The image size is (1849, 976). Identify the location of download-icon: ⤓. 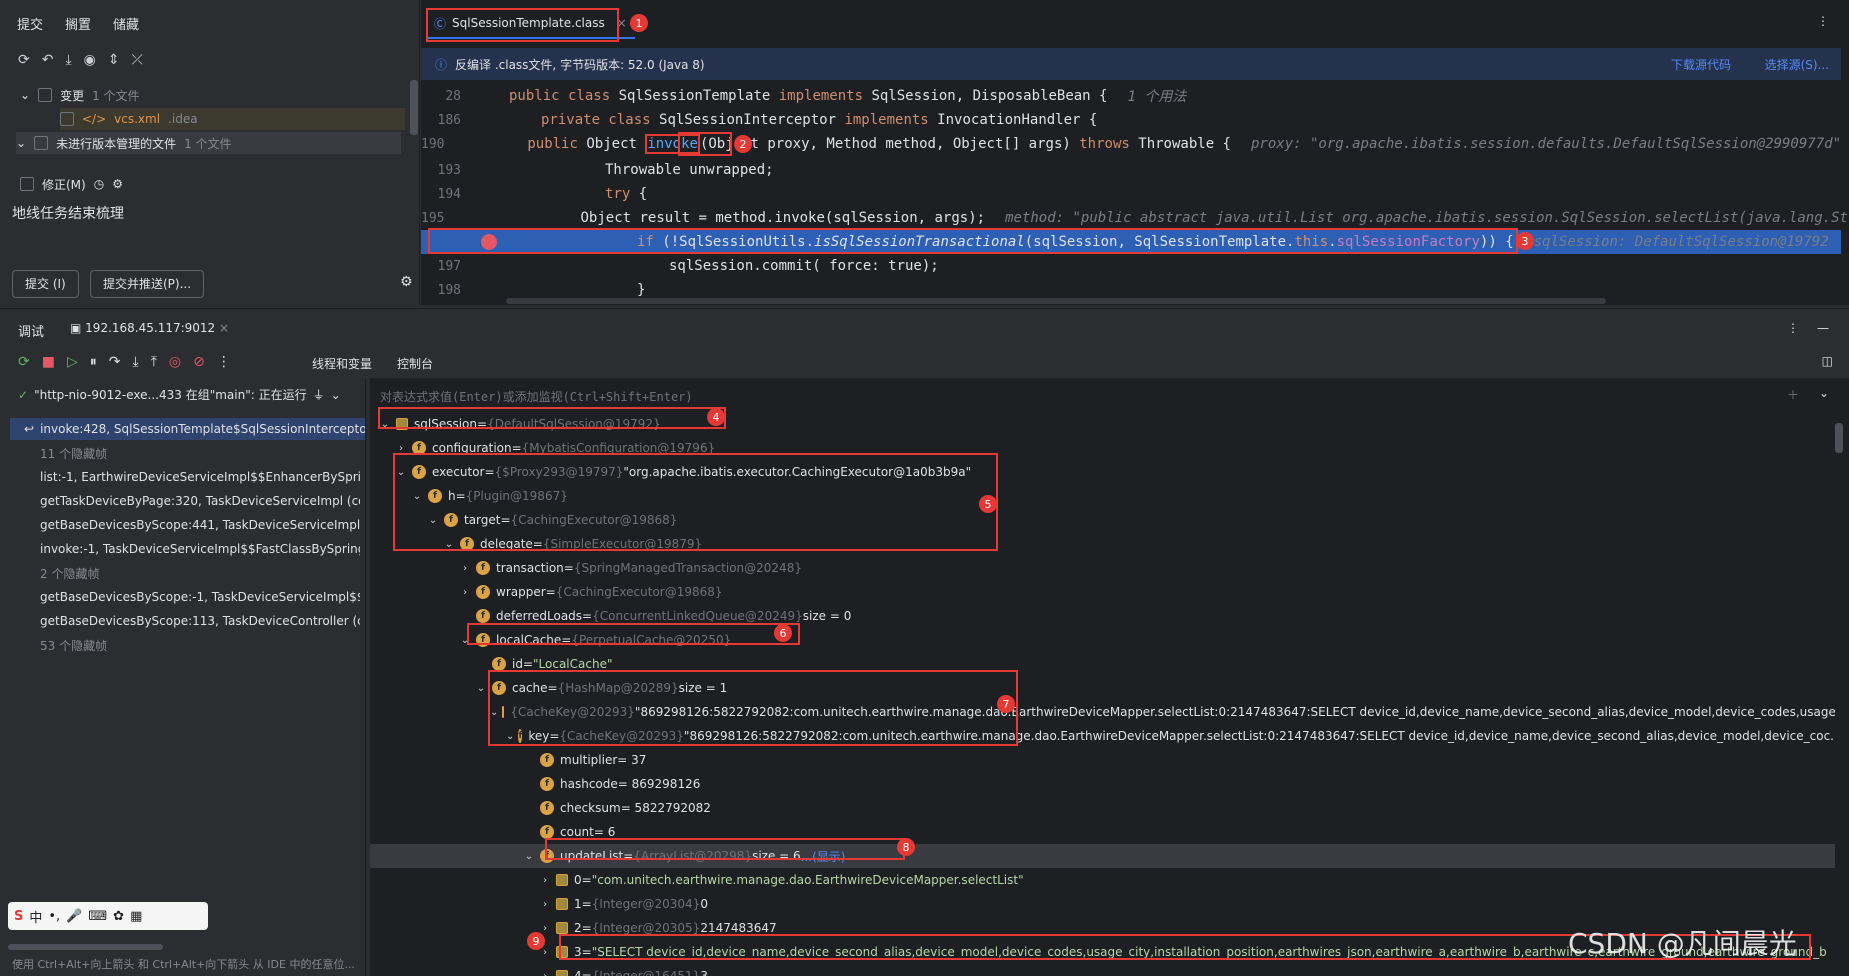
(68, 60).